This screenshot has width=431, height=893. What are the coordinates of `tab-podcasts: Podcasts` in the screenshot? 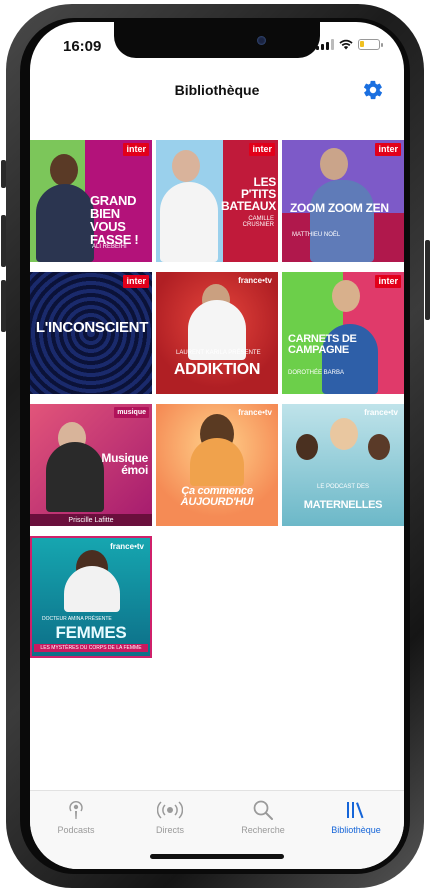 It's located at (76, 816).